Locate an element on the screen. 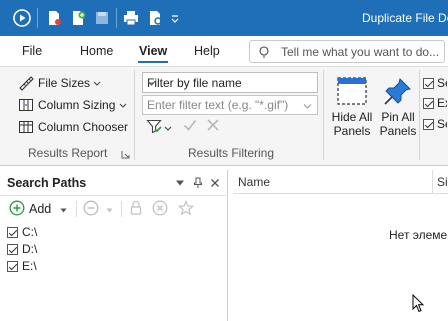 Image resolution: width=448 pixels, height=321 pixels. print-preview-icon is located at coordinates (155, 18).